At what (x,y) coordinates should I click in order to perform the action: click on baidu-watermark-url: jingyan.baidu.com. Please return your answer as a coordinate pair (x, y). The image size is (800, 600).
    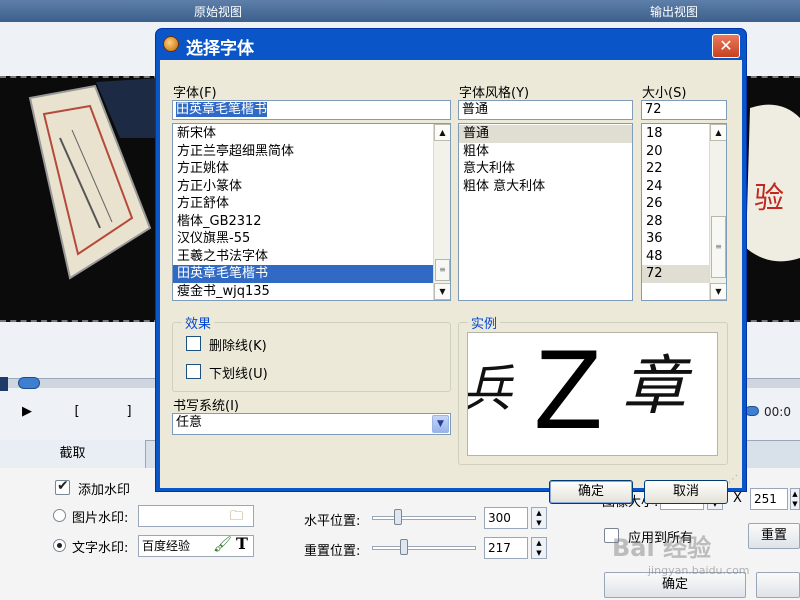
    Looking at the image, I should click on (699, 570).